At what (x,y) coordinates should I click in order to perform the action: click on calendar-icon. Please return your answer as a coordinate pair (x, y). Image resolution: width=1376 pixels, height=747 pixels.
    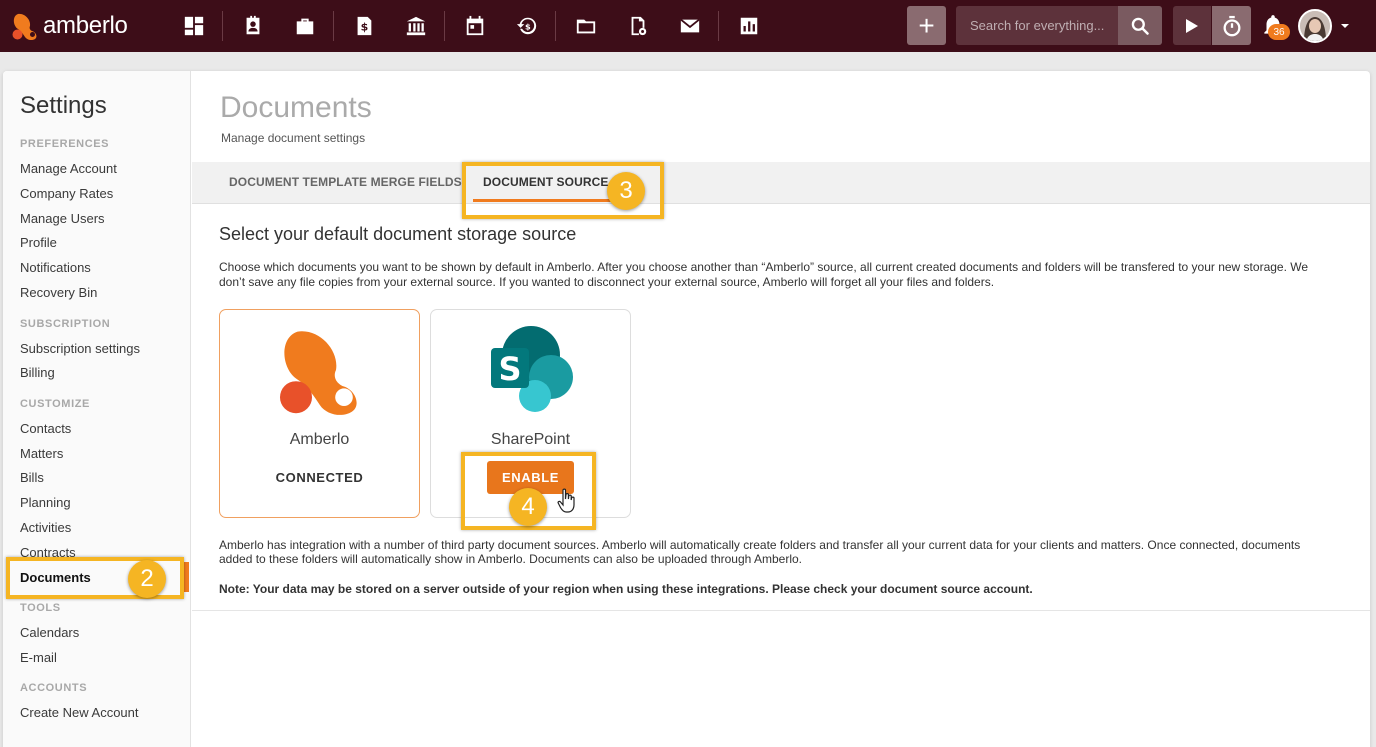
    Looking at the image, I should click on (475, 26).